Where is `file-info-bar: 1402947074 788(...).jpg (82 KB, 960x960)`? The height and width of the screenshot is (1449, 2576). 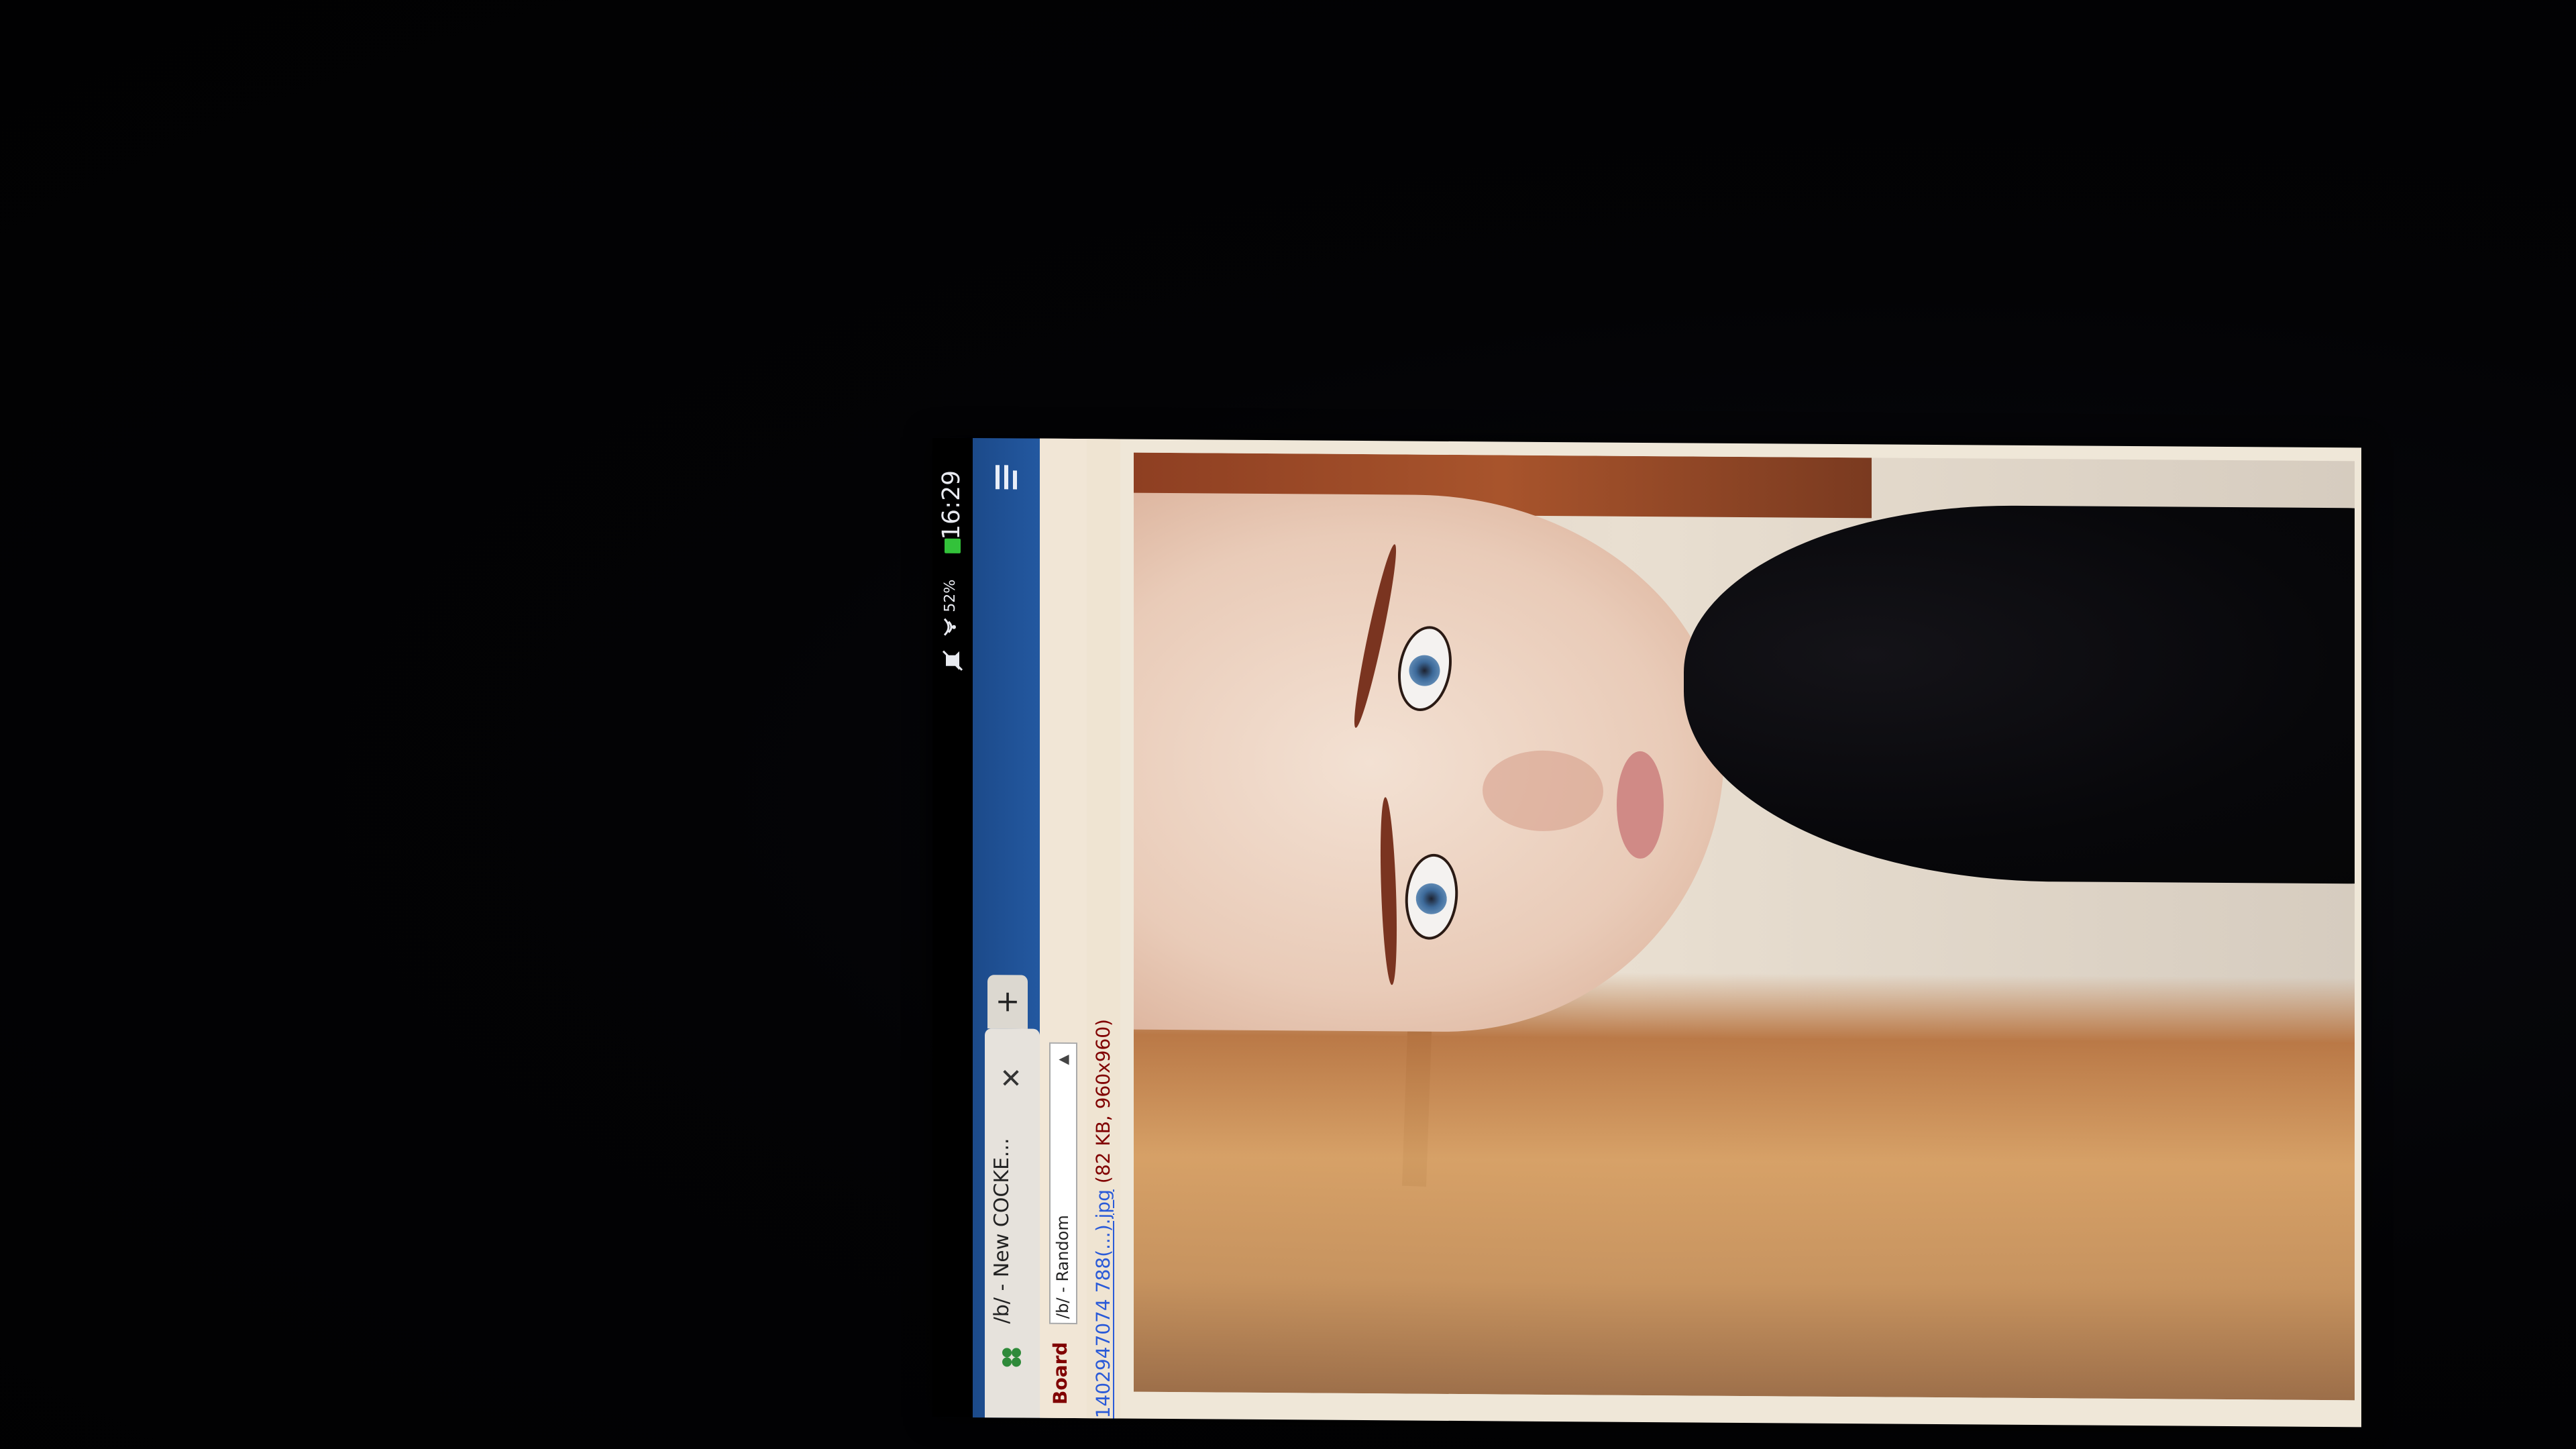 file-info-bar: 1402947074 788(...).jpg (82 KB, 960x960) is located at coordinates (1103, 929).